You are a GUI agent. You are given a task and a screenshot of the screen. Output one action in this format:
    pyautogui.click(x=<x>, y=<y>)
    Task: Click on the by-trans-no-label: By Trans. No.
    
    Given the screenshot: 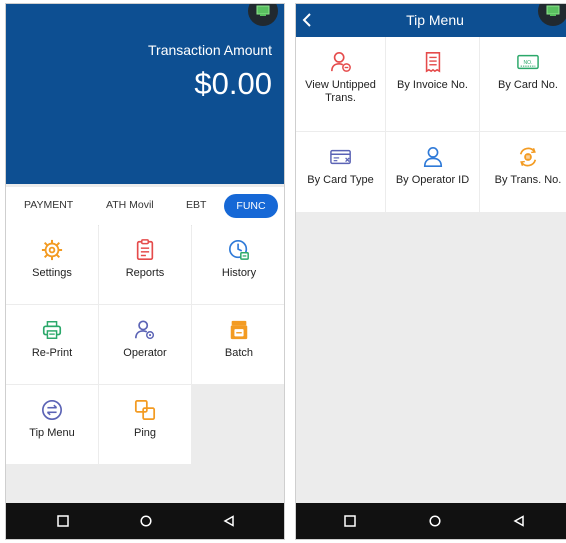 What is the action you would take?
    pyautogui.click(x=528, y=180)
    